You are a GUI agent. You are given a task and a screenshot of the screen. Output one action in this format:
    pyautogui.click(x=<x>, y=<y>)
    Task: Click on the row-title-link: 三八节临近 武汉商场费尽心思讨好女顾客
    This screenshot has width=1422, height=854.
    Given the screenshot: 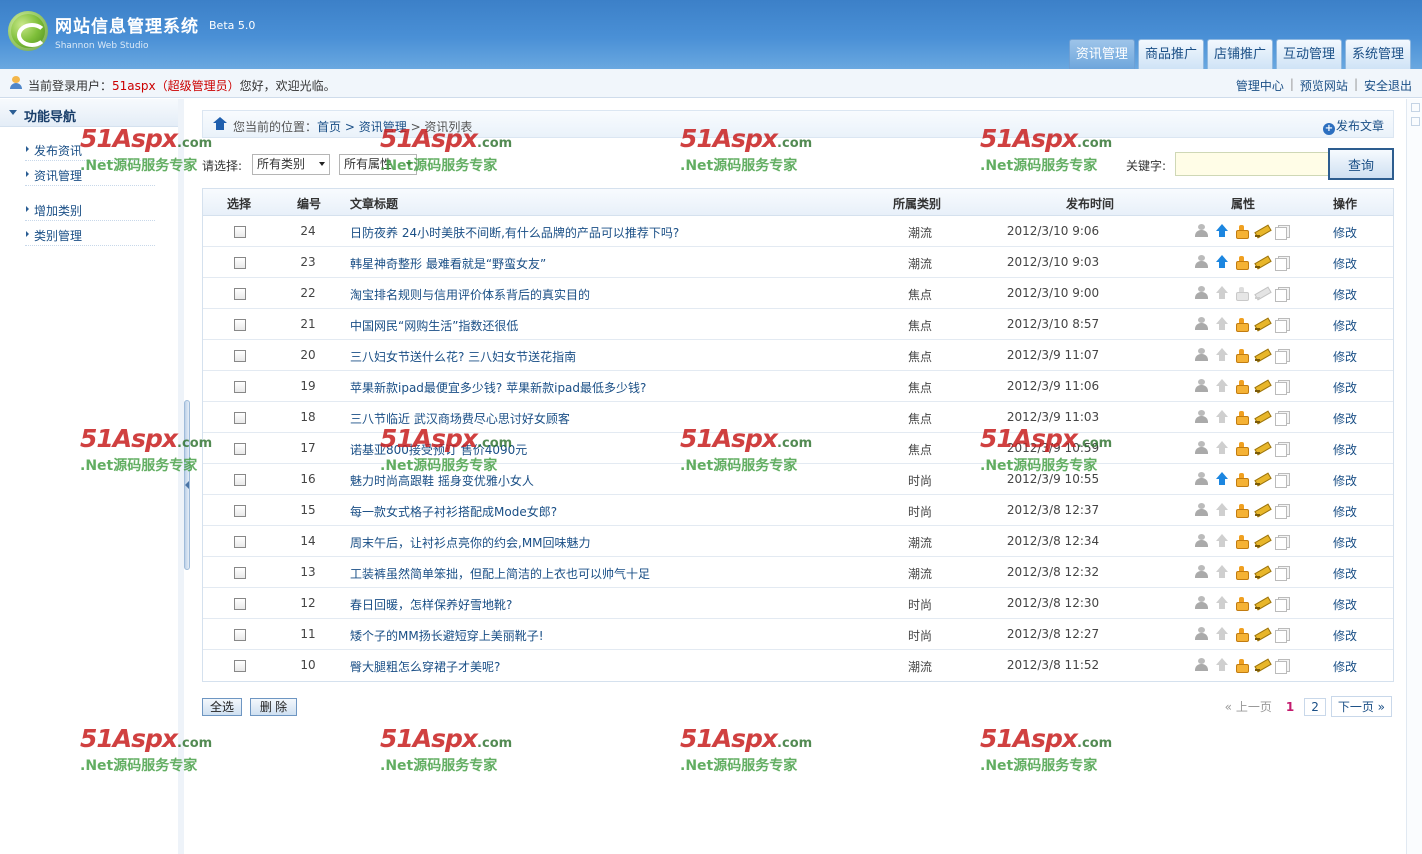 What is the action you would take?
    pyautogui.click(x=460, y=418)
    